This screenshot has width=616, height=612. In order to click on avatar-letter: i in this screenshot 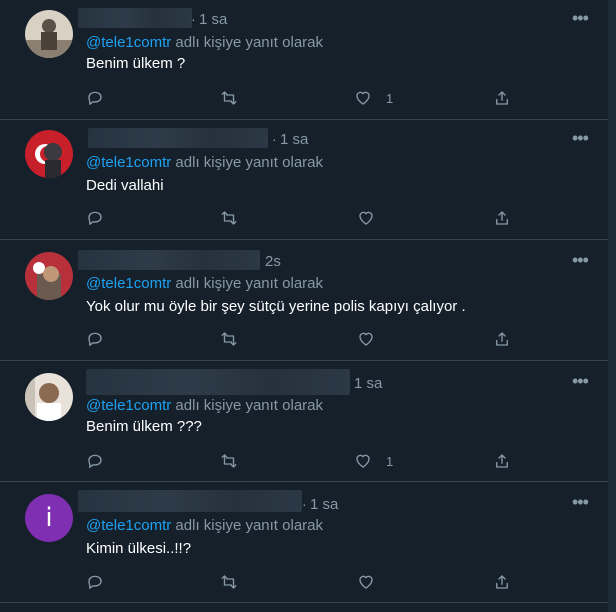, I will do `click(49, 518)`.